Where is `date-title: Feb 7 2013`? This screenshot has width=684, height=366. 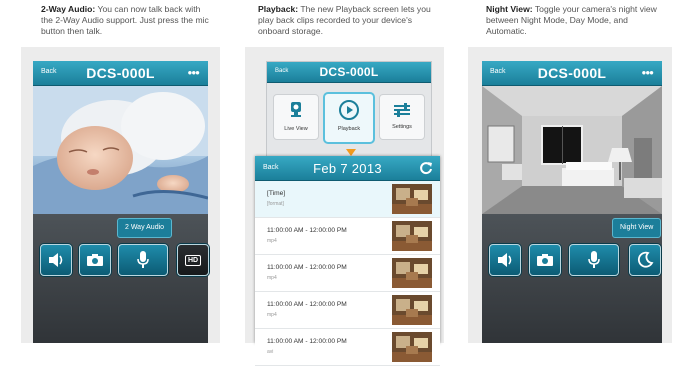 date-title: Feb 7 2013 is located at coordinates (347, 168).